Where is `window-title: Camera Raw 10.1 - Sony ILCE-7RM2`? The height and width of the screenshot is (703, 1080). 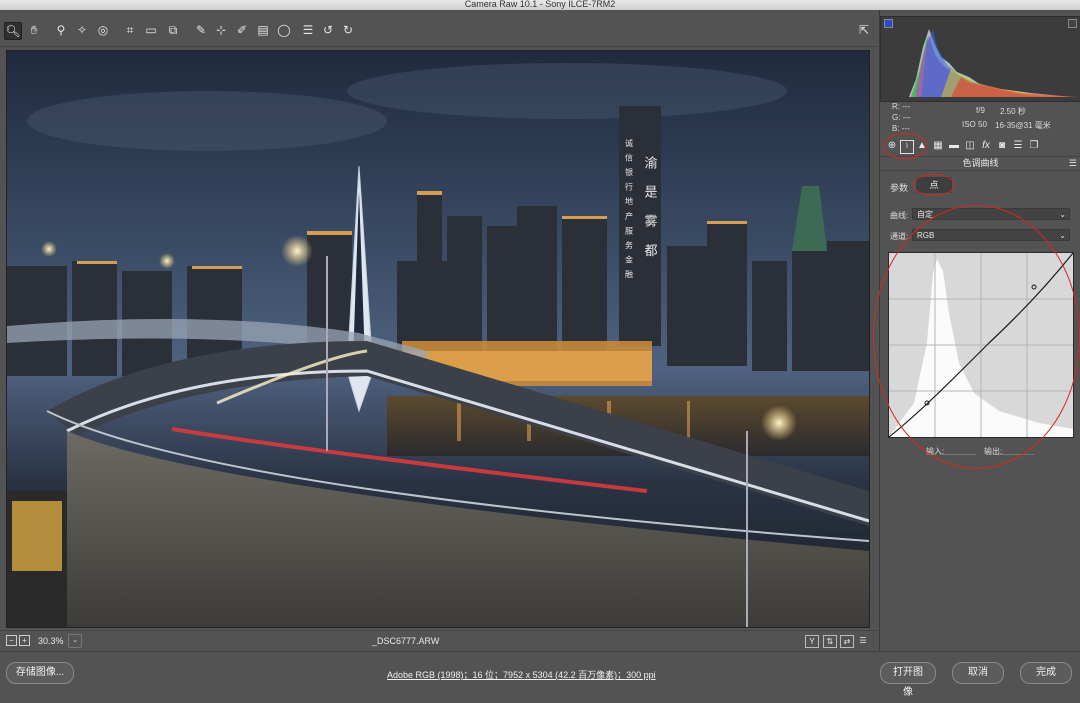
window-title: Camera Raw 10.1 - Sony ILCE-7RM2 is located at coordinates (540, 4).